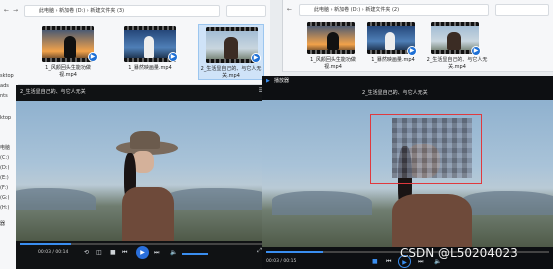  Describe the element at coordinates (173, 253) in the screenshot. I see `volume-icon: 🔈` at that location.